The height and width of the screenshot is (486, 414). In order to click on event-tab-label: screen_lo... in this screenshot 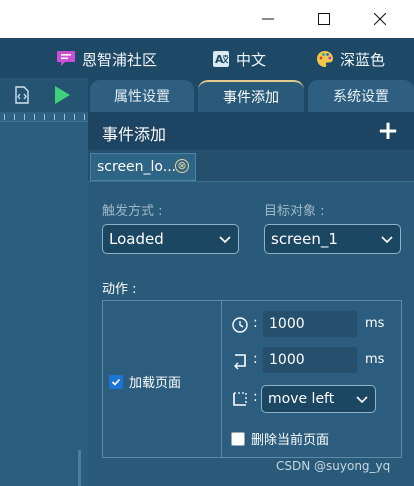, I will do `click(137, 167)`.